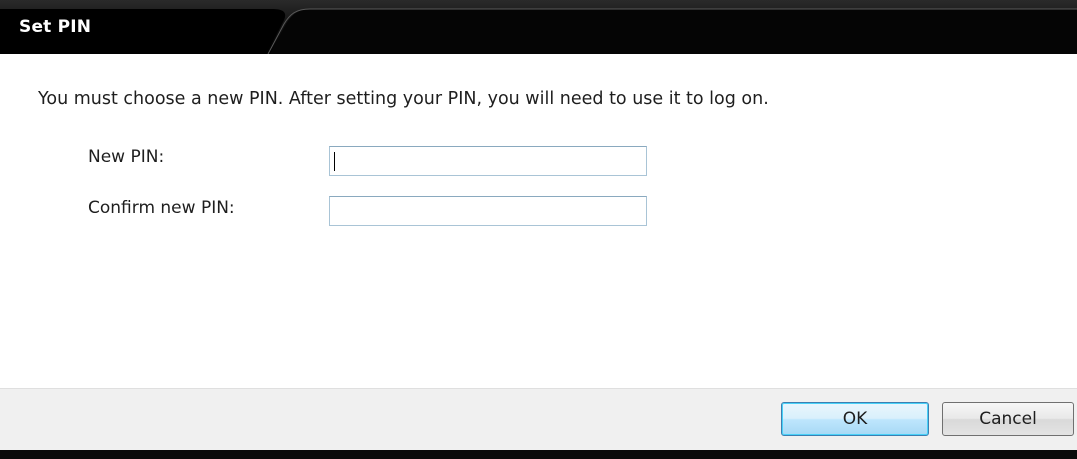 This screenshot has width=1077, height=459. I want to click on confirm-pin-input, so click(488, 211).